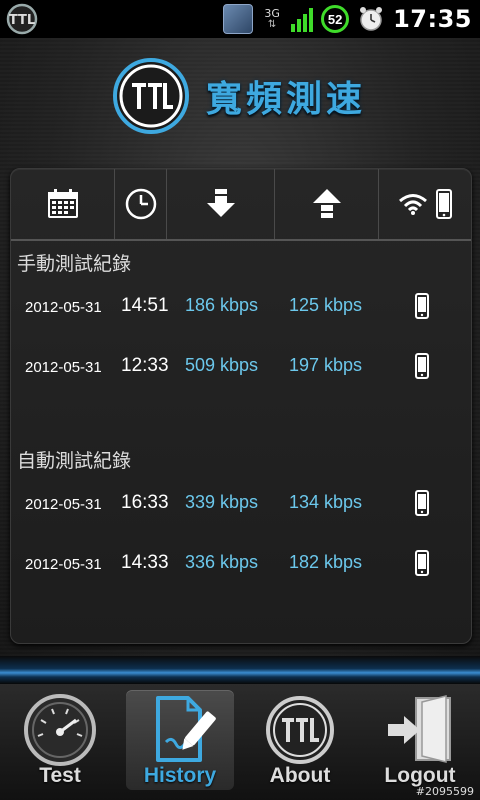 This screenshot has height=800, width=480. Describe the element at coordinates (300, 775) in the screenshot. I see `tab-about-label: About` at that location.